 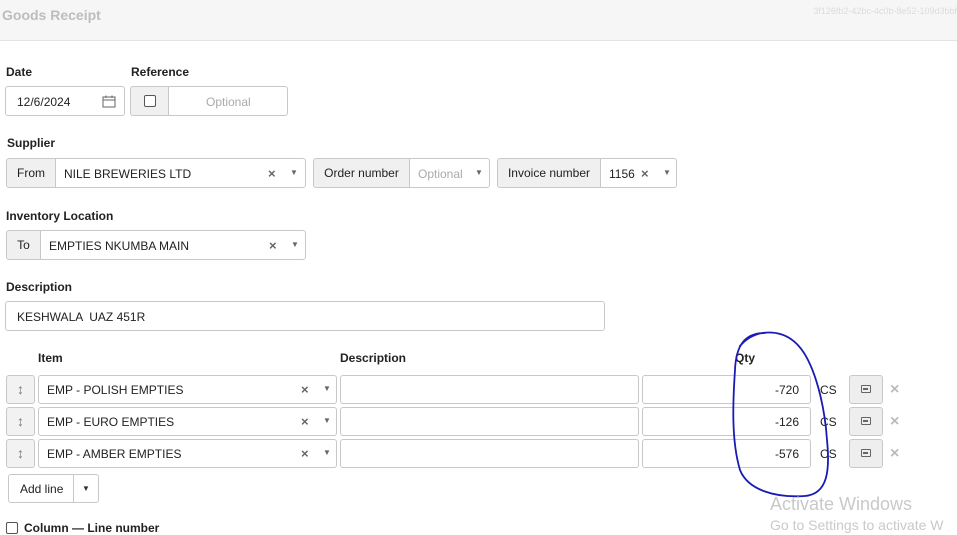 What do you see at coordinates (841, 504) in the screenshot?
I see `activate-windows-title: Activate Windows` at bounding box center [841, 504].